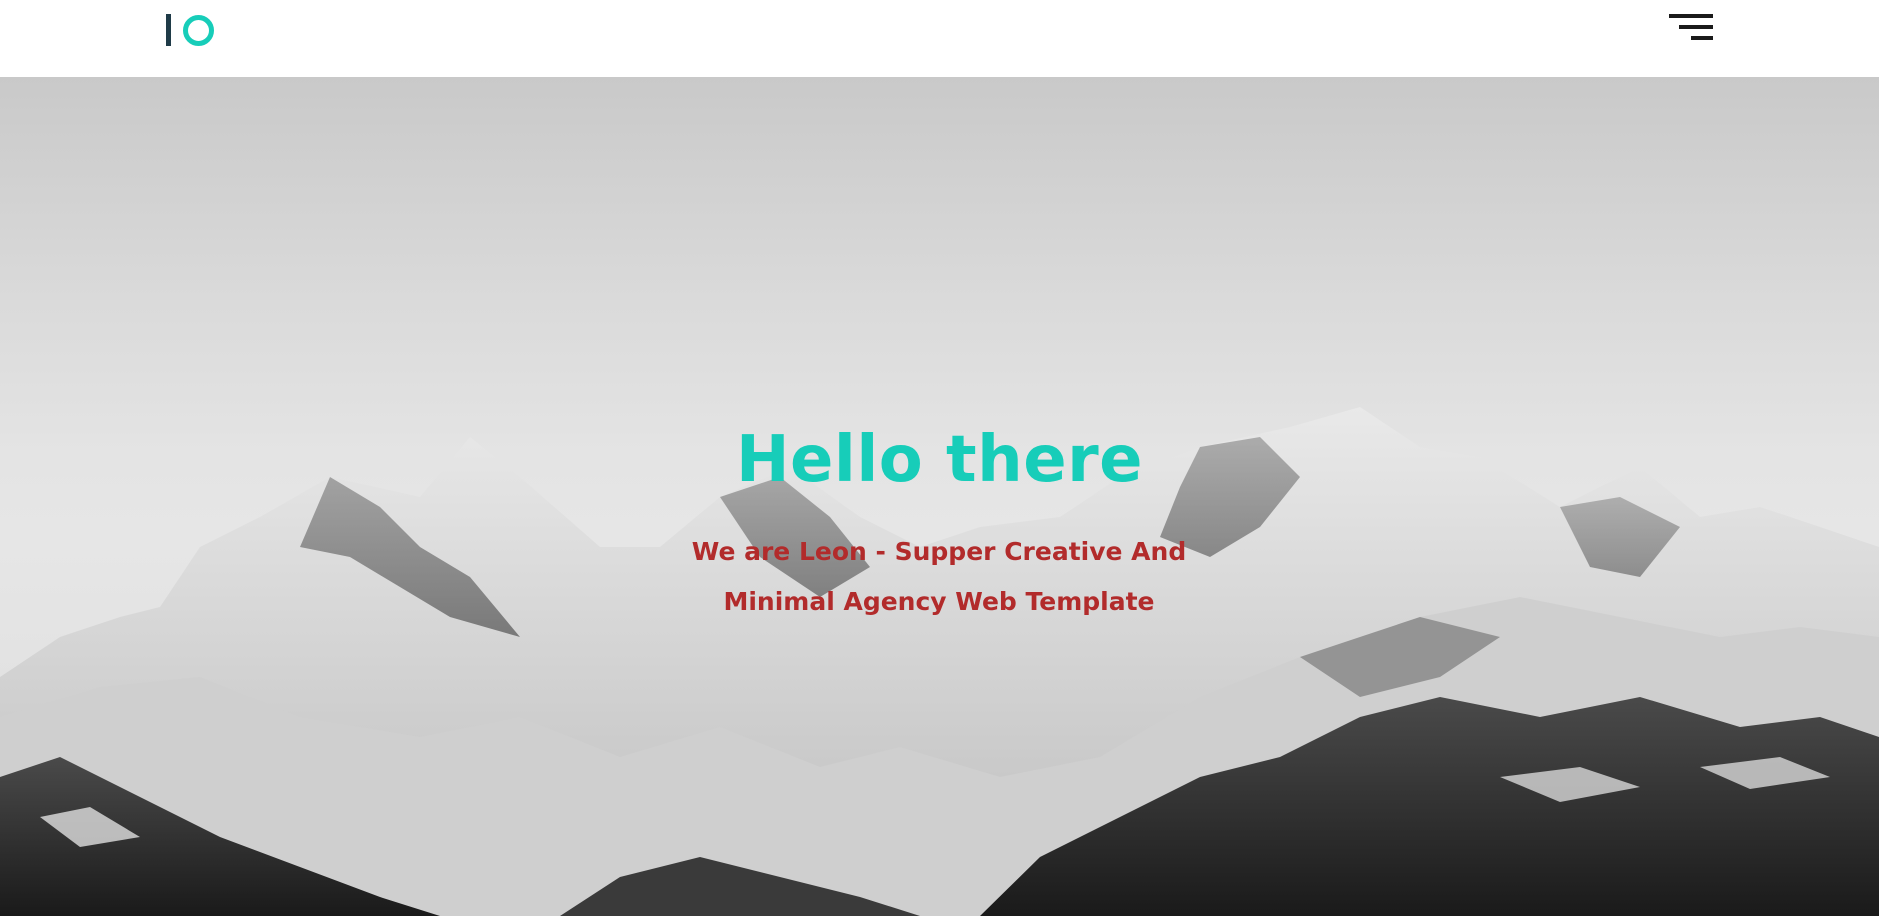  Describe the element at coordinates (939, 460) in the screenshot. I see `hero-title: Hello there` at that location.